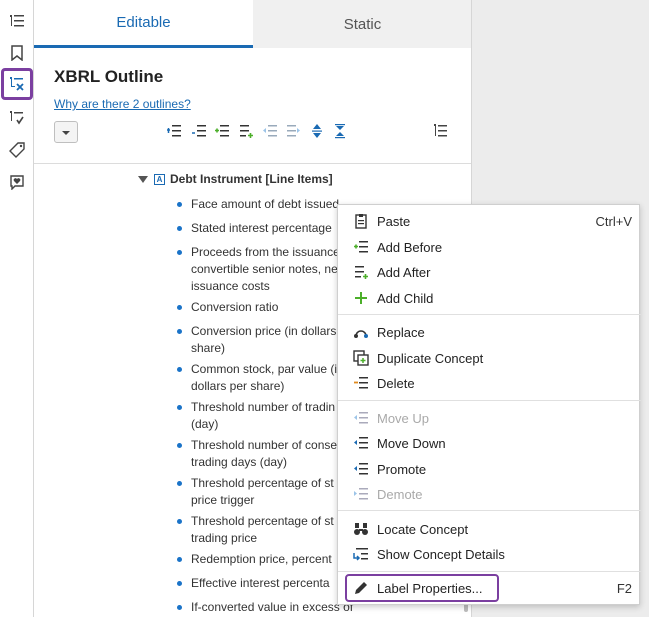 This screenshot has height=617, width=649. Describe the element at coordinates (269, 530) in the screenshot. I see `list-item: Threshold percentage of st trading price` at that location.